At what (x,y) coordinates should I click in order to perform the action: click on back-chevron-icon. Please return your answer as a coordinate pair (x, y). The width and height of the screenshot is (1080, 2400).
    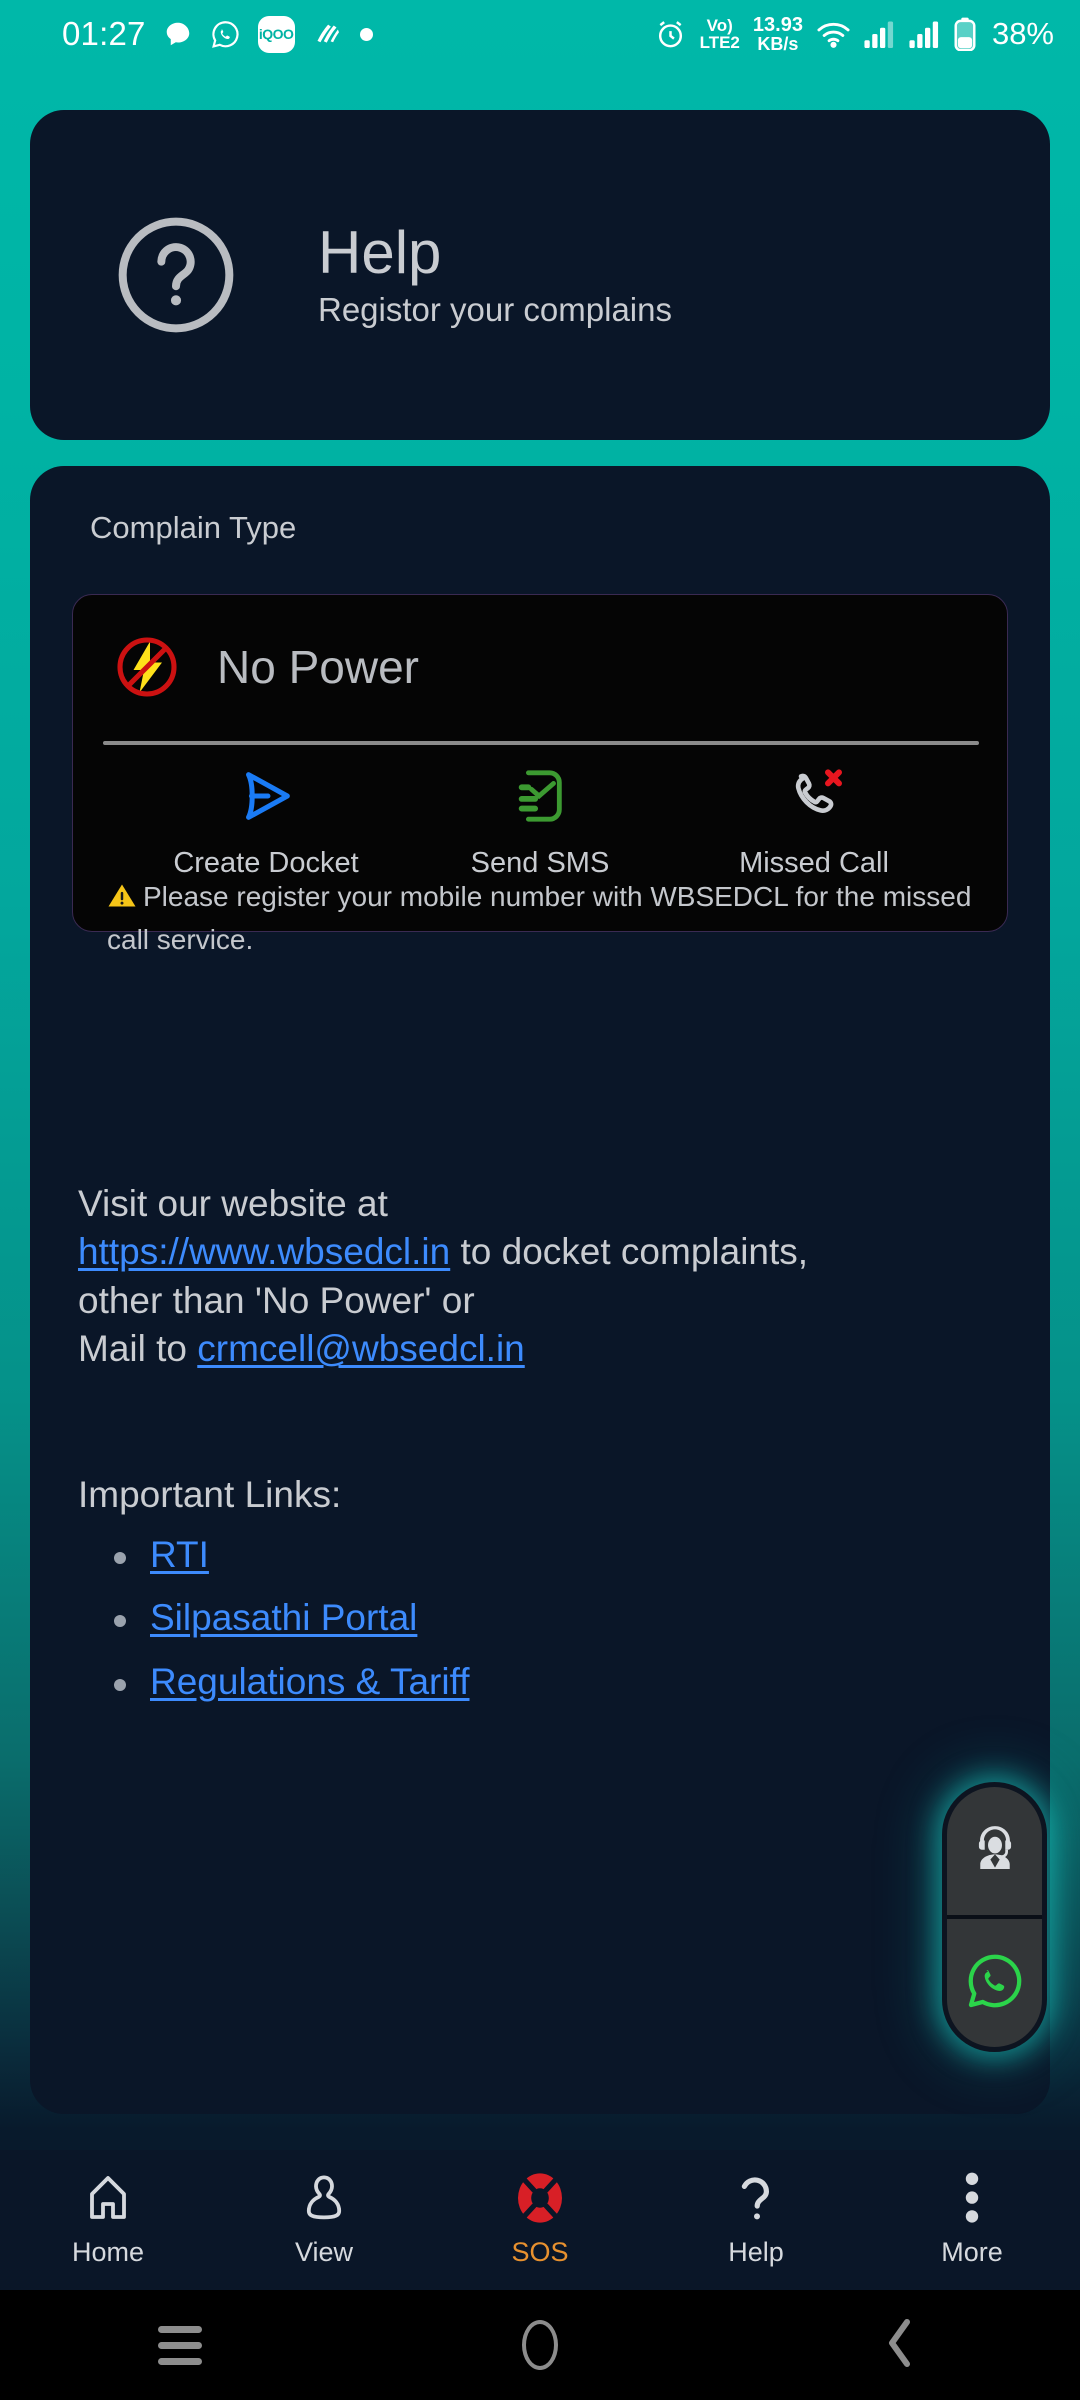
    Looking at the image, I should click on (900, 2345).